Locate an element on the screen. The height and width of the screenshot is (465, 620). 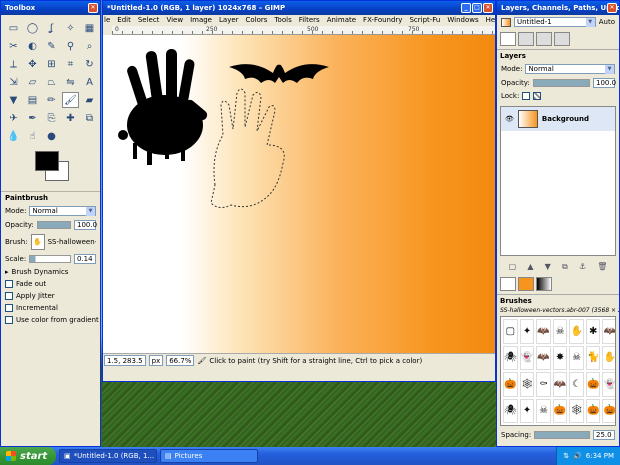
tab-channels is located at coordinates (526, 39).